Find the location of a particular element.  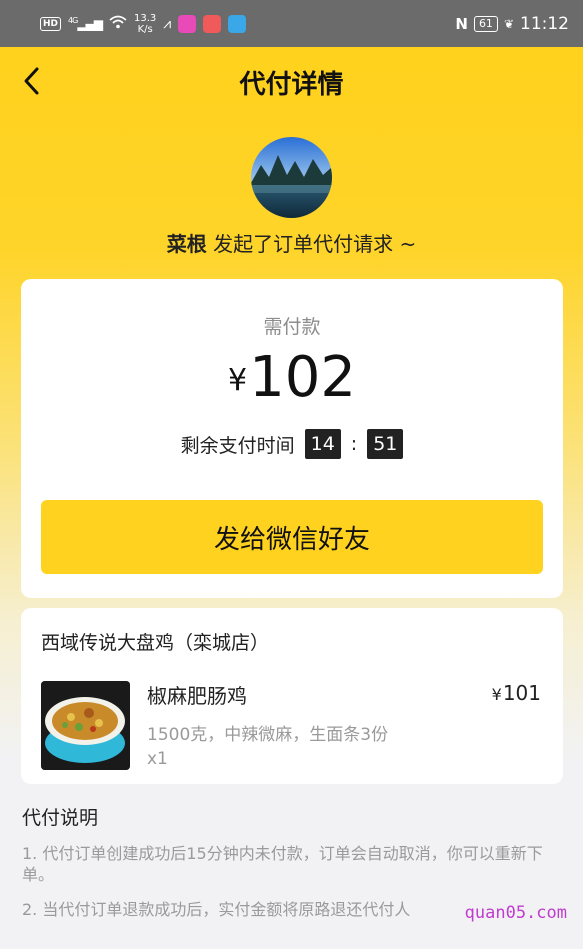

reader-app-icon is located at coordinates (237, 23).